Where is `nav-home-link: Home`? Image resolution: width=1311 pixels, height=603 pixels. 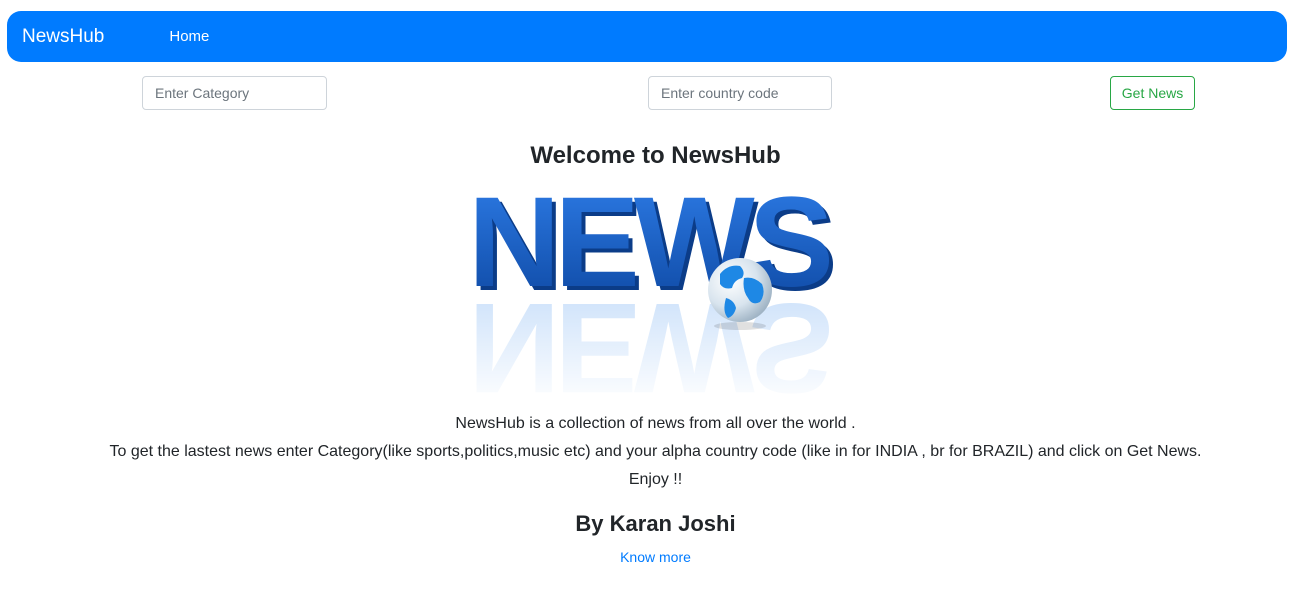 nav-home-link: Home is located at coordinates (189, 36).